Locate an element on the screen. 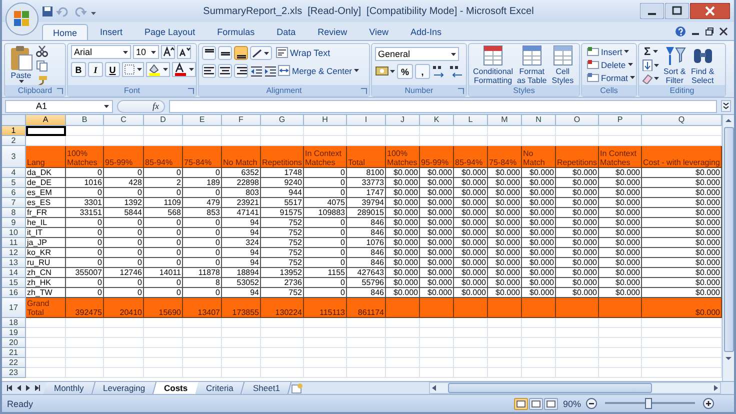 This screenshot has height=414, width=736. maximize-button is located at coordinates (677, 11).